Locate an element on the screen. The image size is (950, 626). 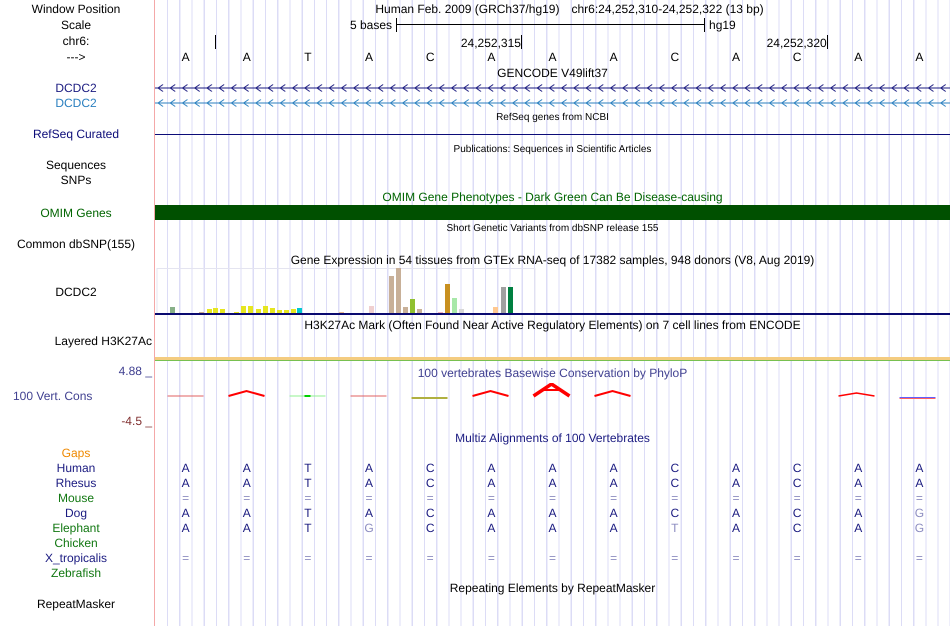
track-title: 100 vertebrates Basewise Conservation by PhyloP is located at coordinates (553, 373).